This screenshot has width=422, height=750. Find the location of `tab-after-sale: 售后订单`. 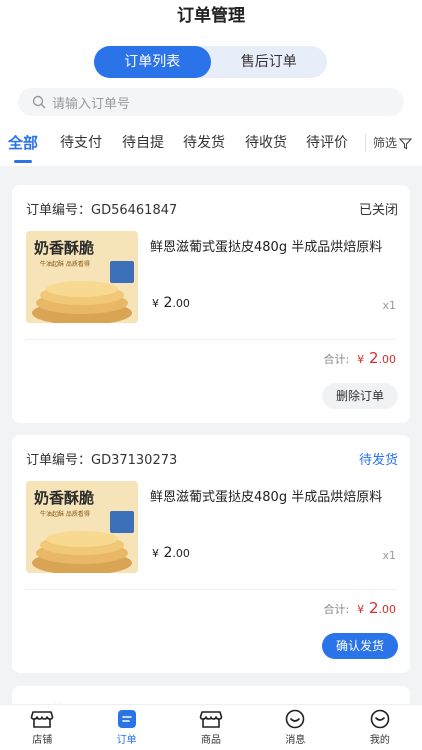

tab-after-sale: 售后订单 is located at coordinates (269, 62).